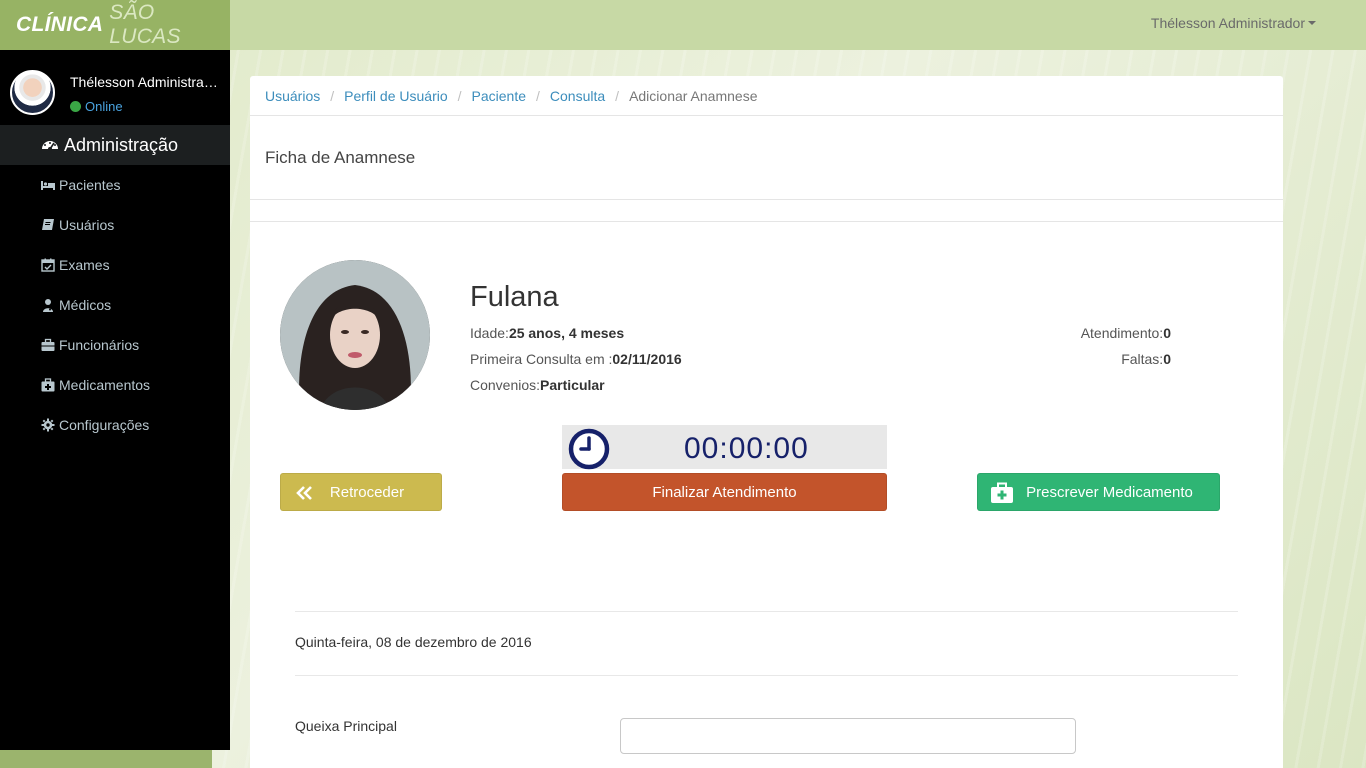  What do you see at coordinates (346, 726) in the screenshot?
I see `main-complaint-label: Queixa Principal` at bounding box center [346, 726].